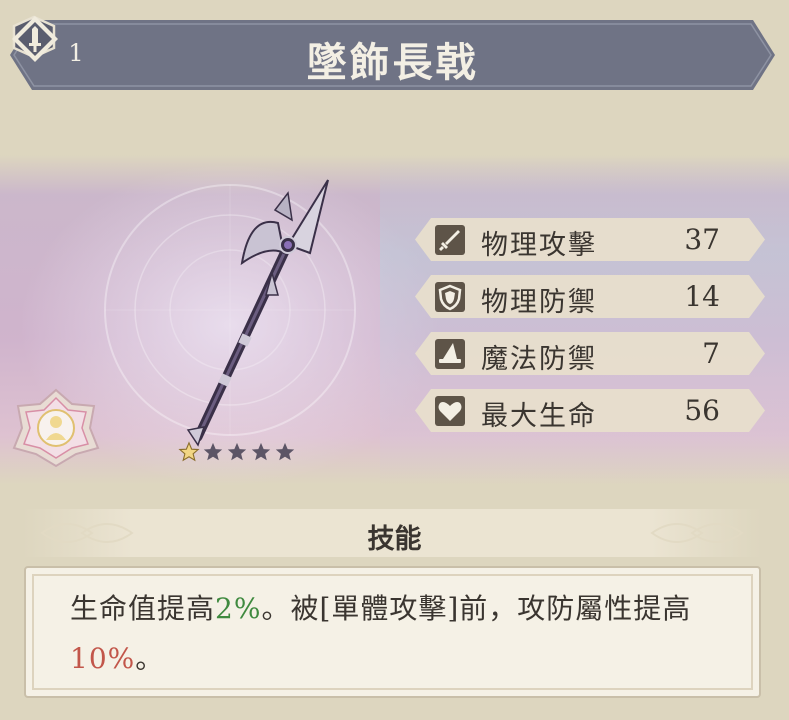 The width and height of the screenshot is (789, 720). I want to click on stat-label: 物理攻擊, so click(539, 245).